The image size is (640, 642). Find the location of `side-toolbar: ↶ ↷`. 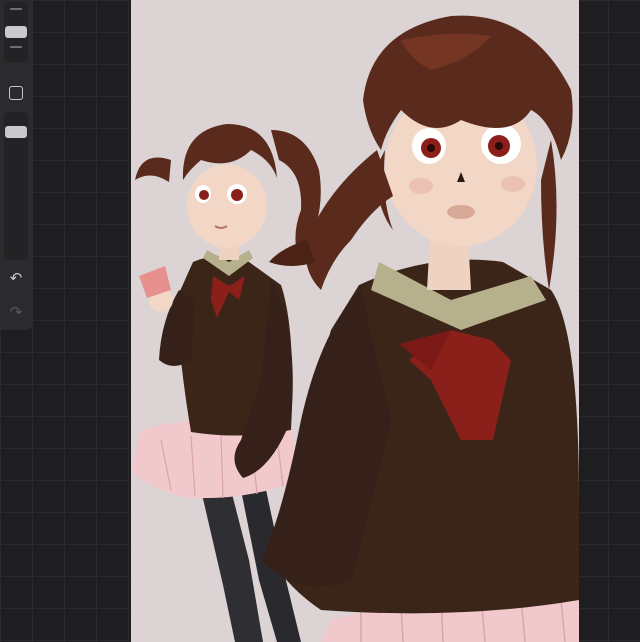

side-toolbar: ↶ ↷ is located at coordinates (16, 165).